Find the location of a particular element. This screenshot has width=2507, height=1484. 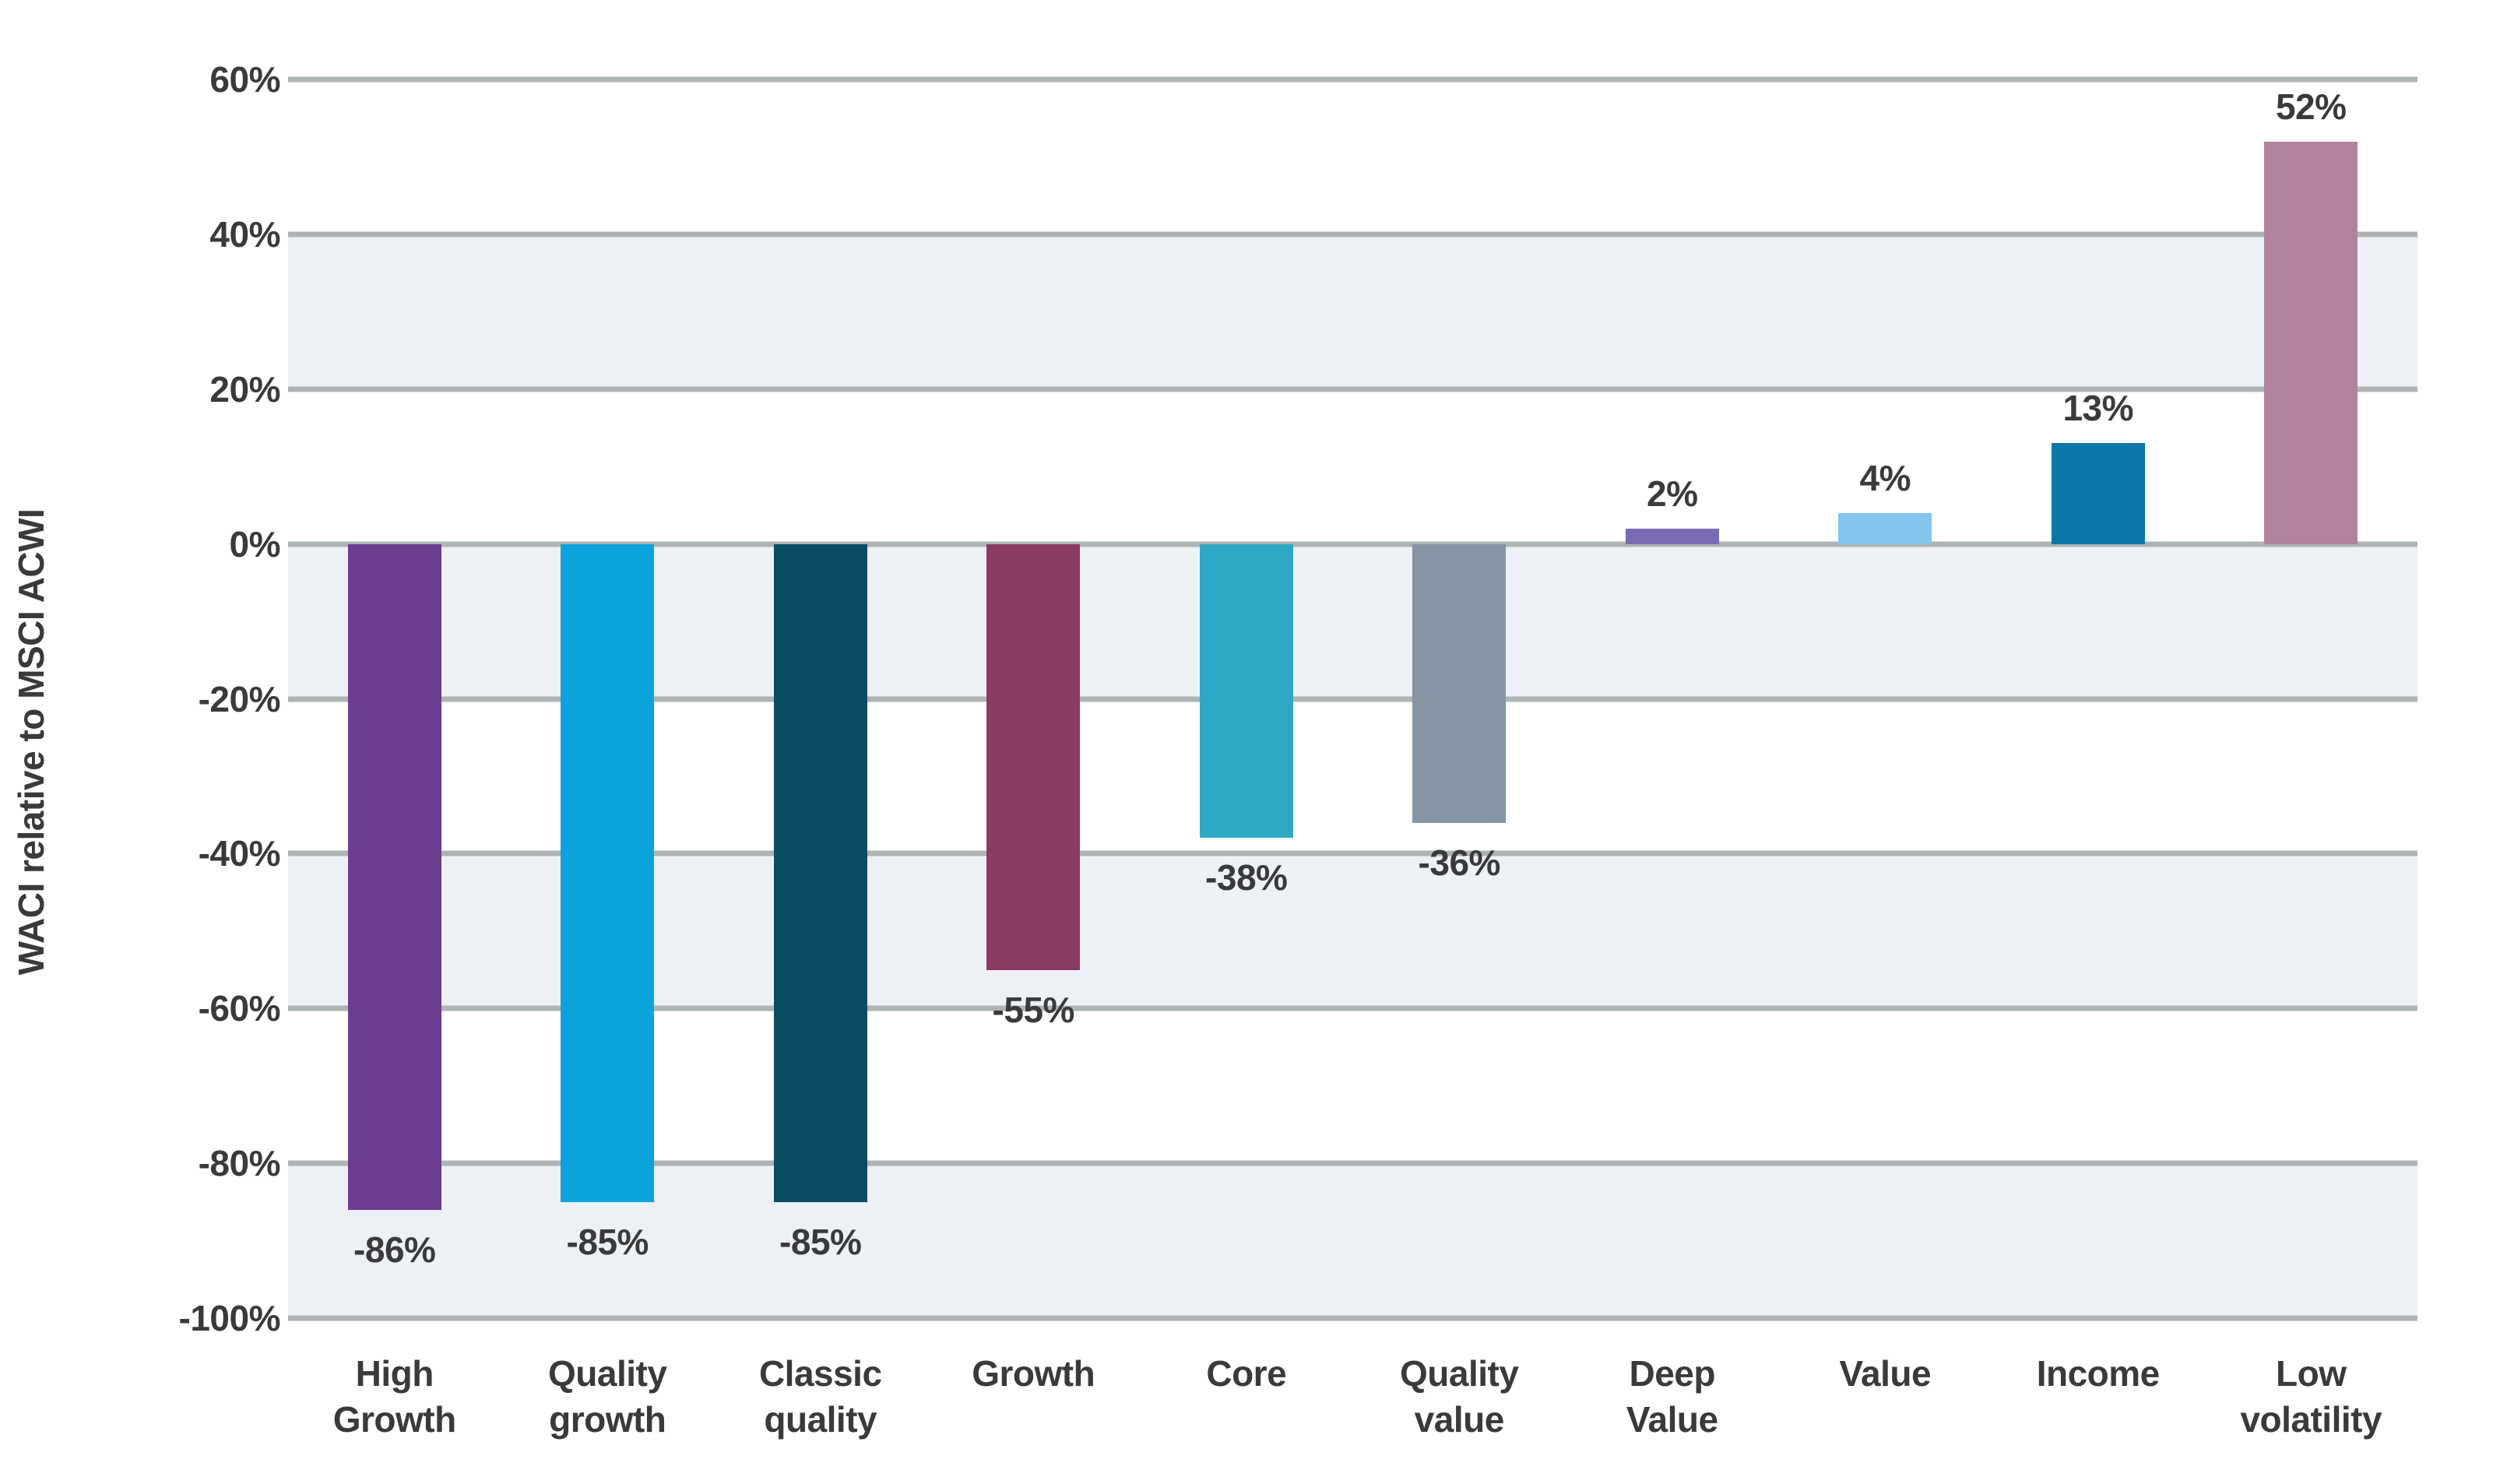

y-axis-tick-60: 60% is located at coordinates (245, 80).